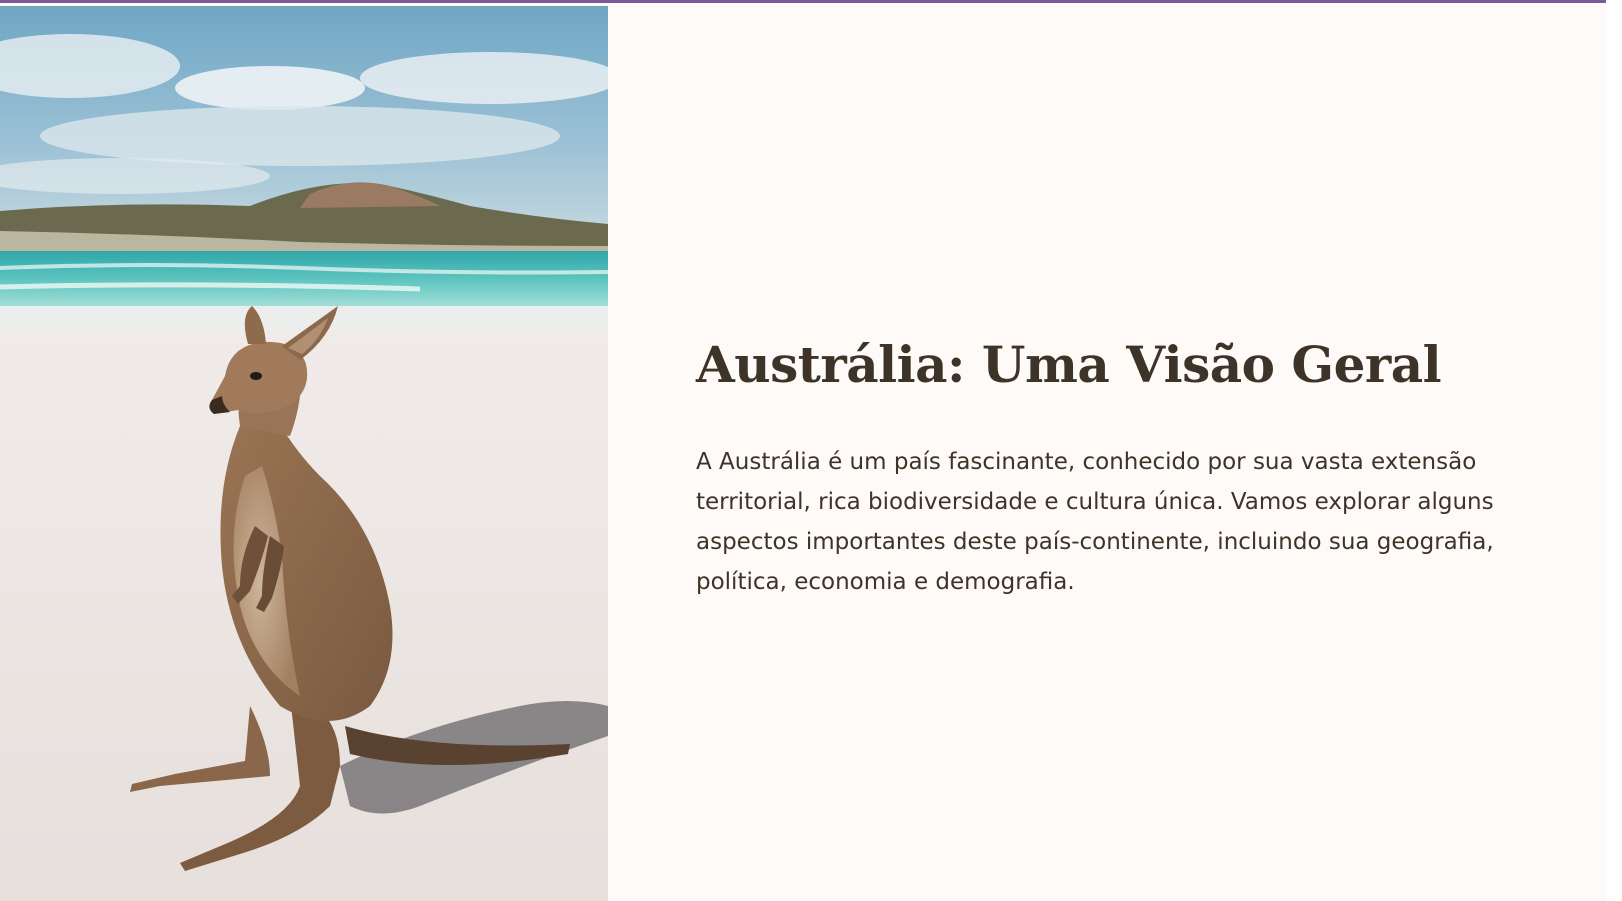  What do you see at coordinates (1069, 364) in the screenshot?
I see `slide-title: Austrália: Uma Visão Geral` at bounding box center [1069, 364].